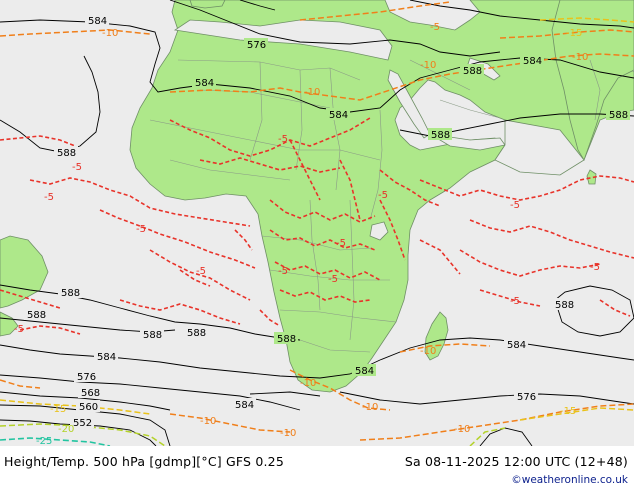 Image resolution: width=634 pixels, height=490 pixels. What do you see at coordinates (66, 429) in the screenshot?
I see `temp-label: -20` at bounding box center [66, 429].